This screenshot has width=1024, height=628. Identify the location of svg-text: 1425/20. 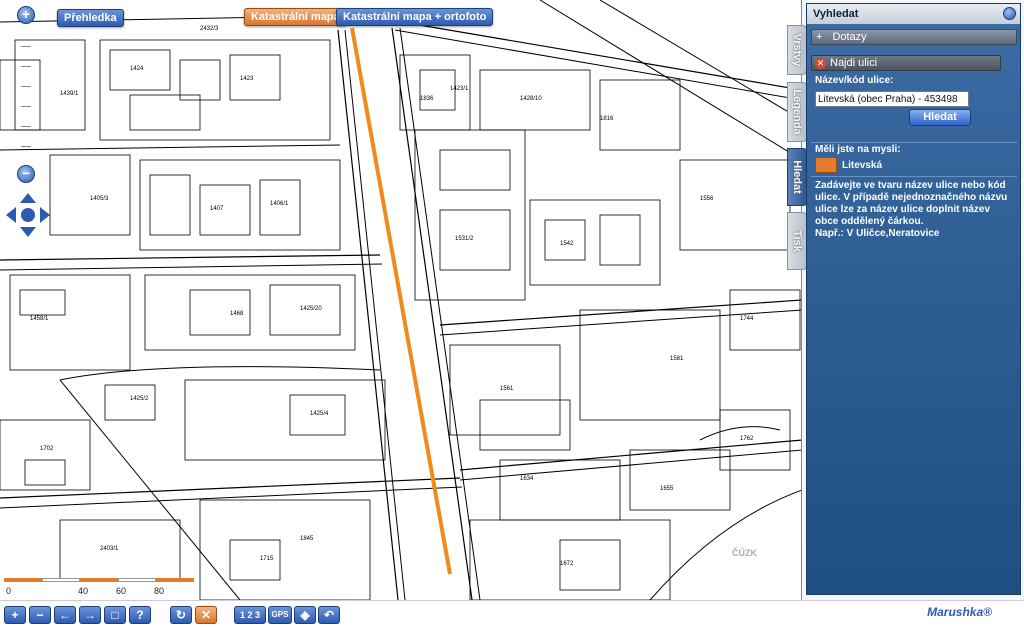
(311, 309).